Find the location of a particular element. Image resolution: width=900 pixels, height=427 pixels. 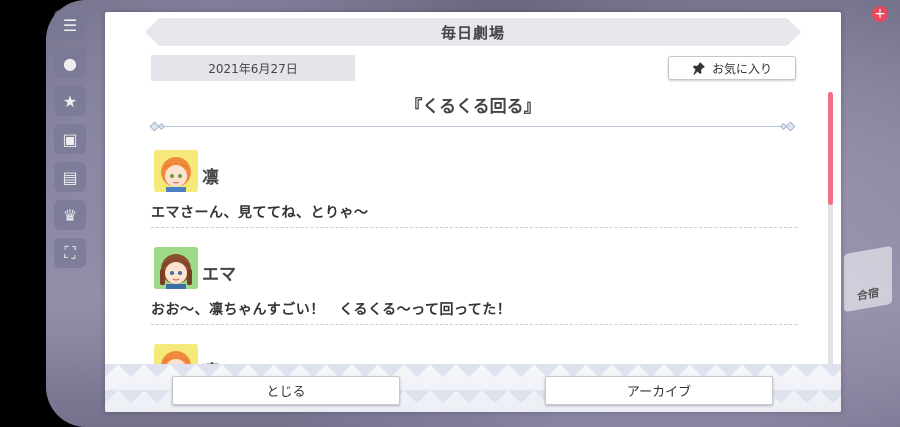

trophy-icon: ♛ is located at coordinates (70, 215).